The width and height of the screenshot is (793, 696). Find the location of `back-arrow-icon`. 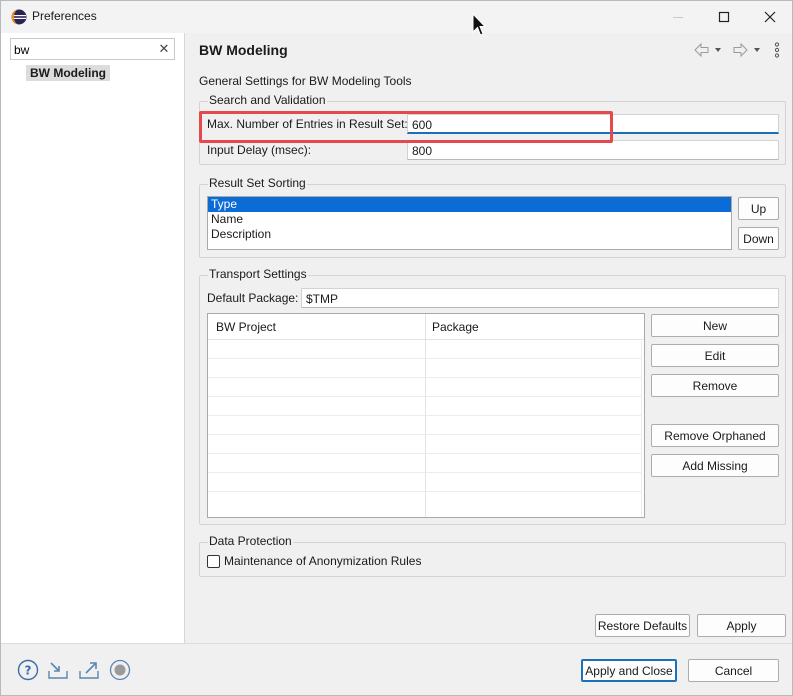

back-arrow-icon is located at coordinates (701, 50).